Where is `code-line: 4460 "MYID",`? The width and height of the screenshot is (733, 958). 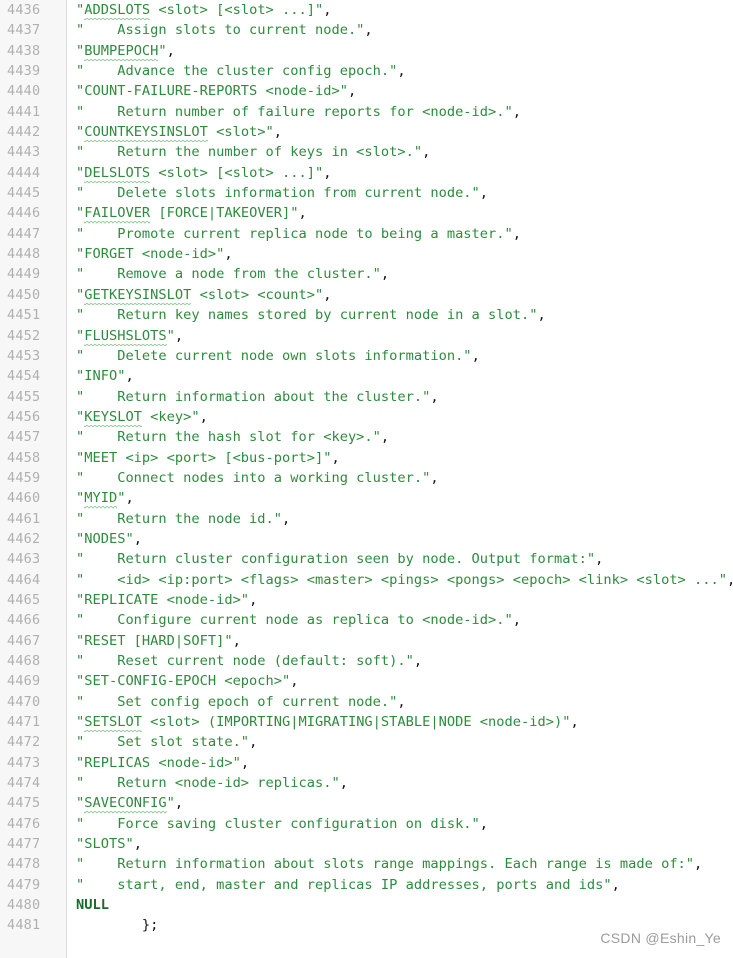 code-line: 4460 "MYID", is located at coordinates (366, 498).